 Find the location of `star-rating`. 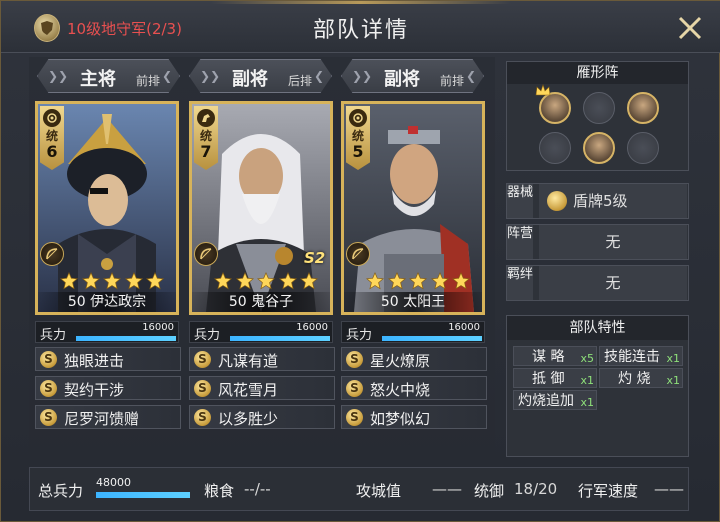

star-rating is located at coordinates (112, 282).